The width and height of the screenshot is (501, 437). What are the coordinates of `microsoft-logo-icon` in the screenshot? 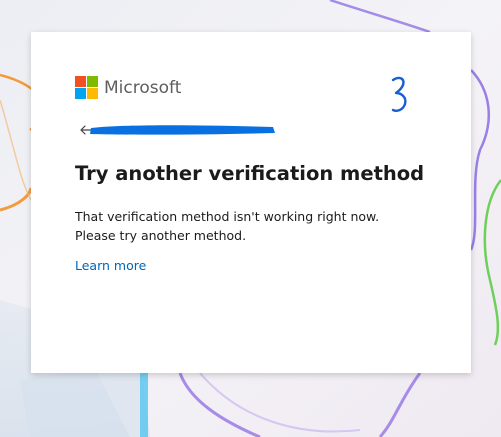 It's located at (86, 87).